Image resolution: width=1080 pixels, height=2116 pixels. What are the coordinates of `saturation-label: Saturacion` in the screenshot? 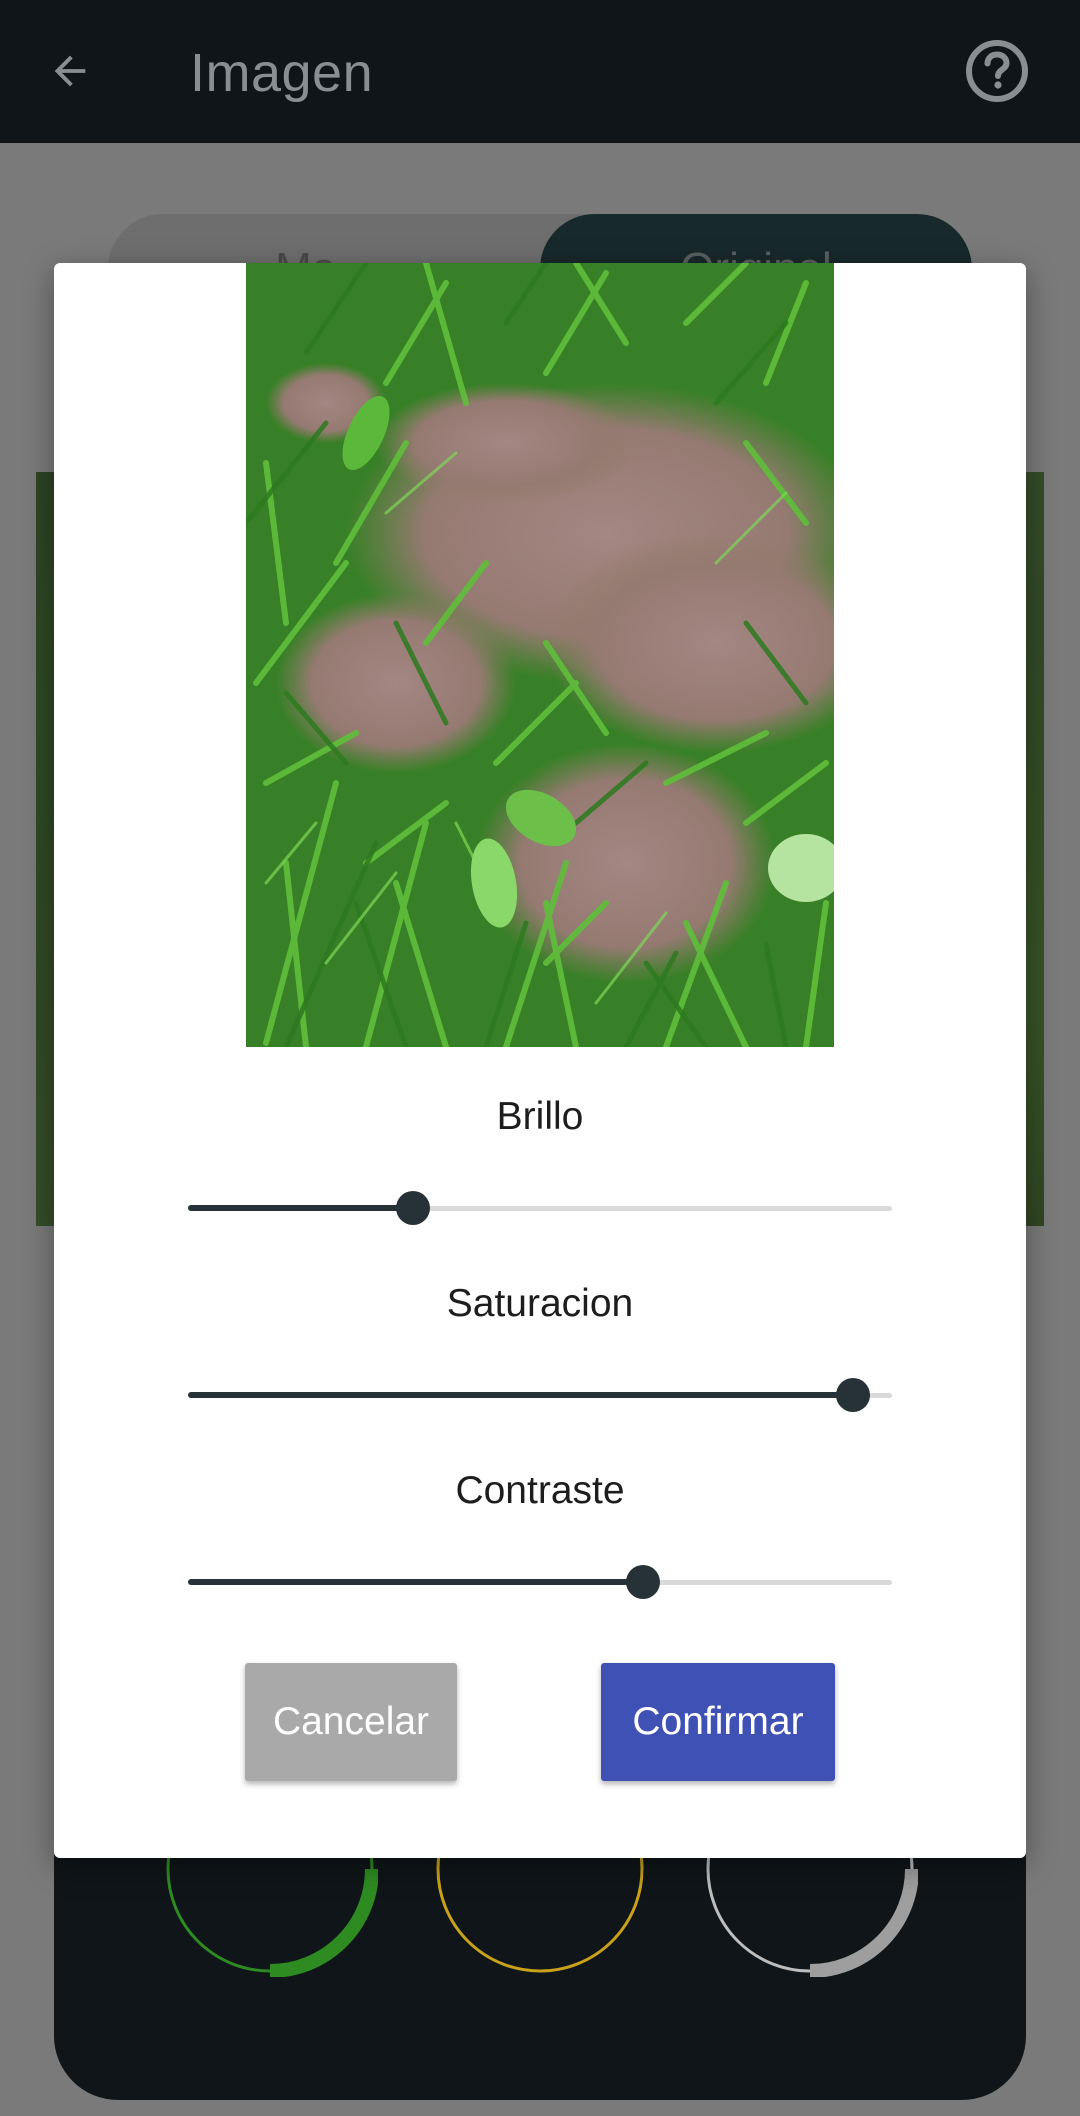 It's located at (540, 1303).